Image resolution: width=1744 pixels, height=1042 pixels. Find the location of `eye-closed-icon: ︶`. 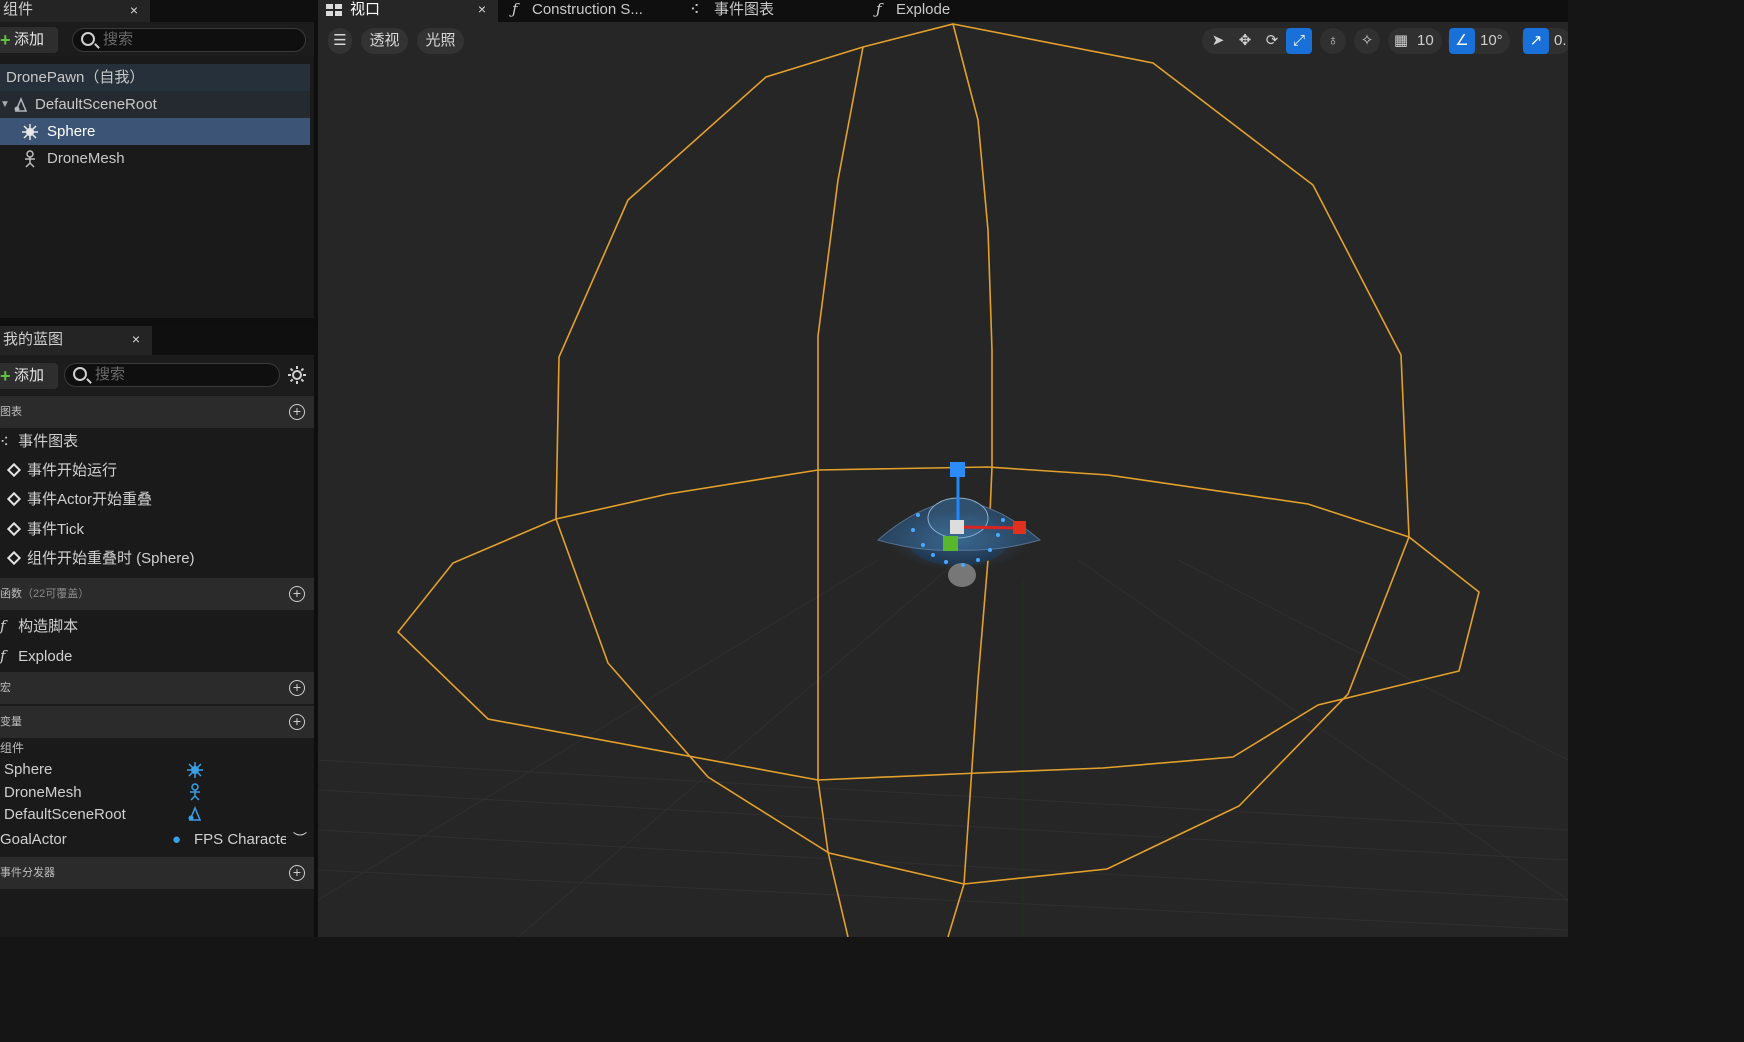

eye-closed-icon: ︶ is located at coordinates (300, 839).